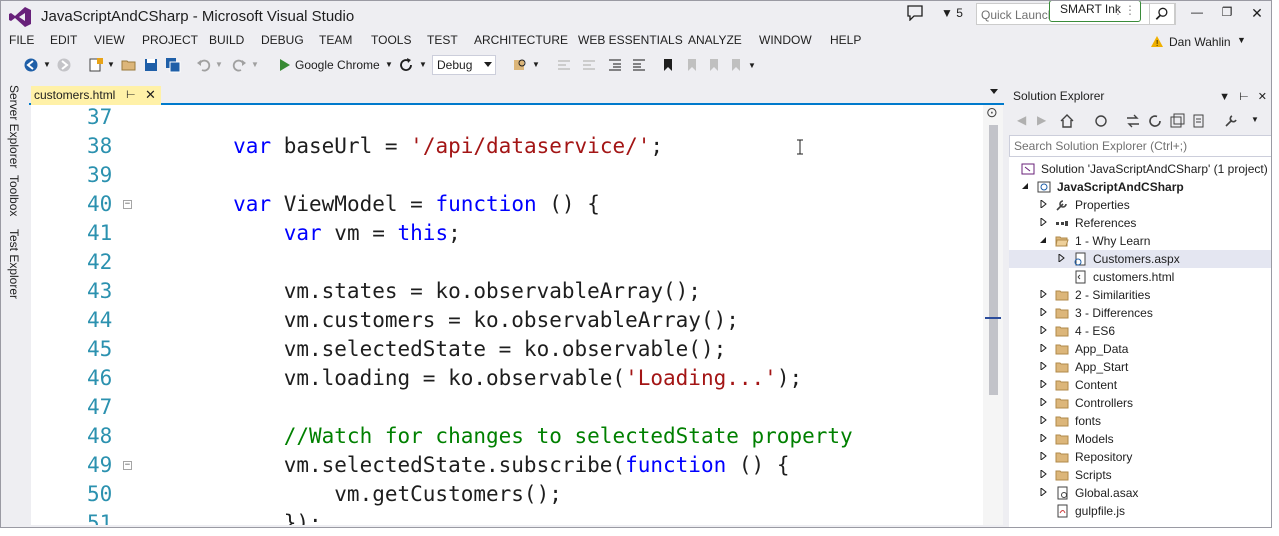  What do you see at coordinates (915, 13) in the screenshot?
I see `notification-icon` at bounding box center [915, 13].